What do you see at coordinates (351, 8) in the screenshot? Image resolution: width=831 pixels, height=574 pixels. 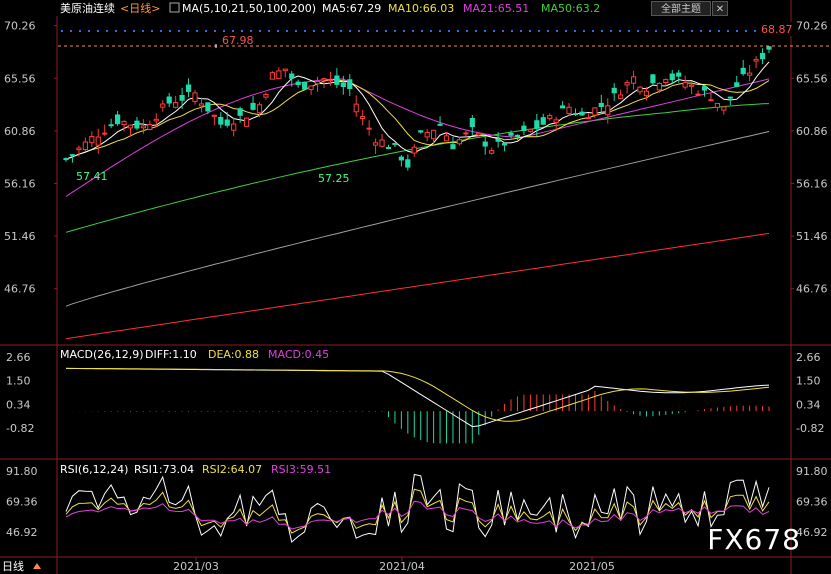 I see `ma5-value: MA5:67.29` at bounding box center [351, 8].